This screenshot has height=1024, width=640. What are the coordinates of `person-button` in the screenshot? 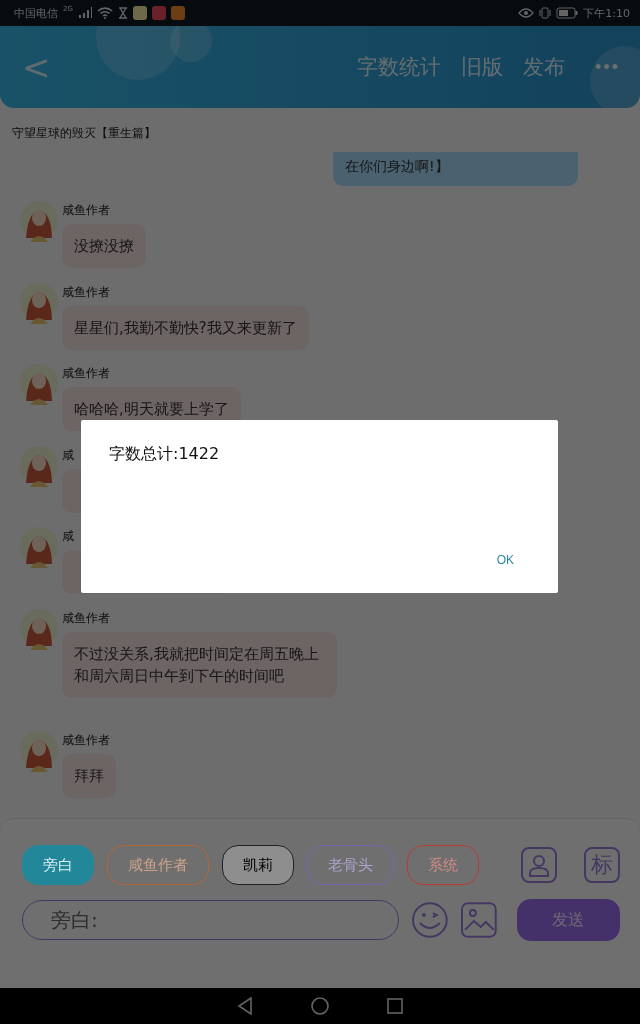 It's located at (539, 865).